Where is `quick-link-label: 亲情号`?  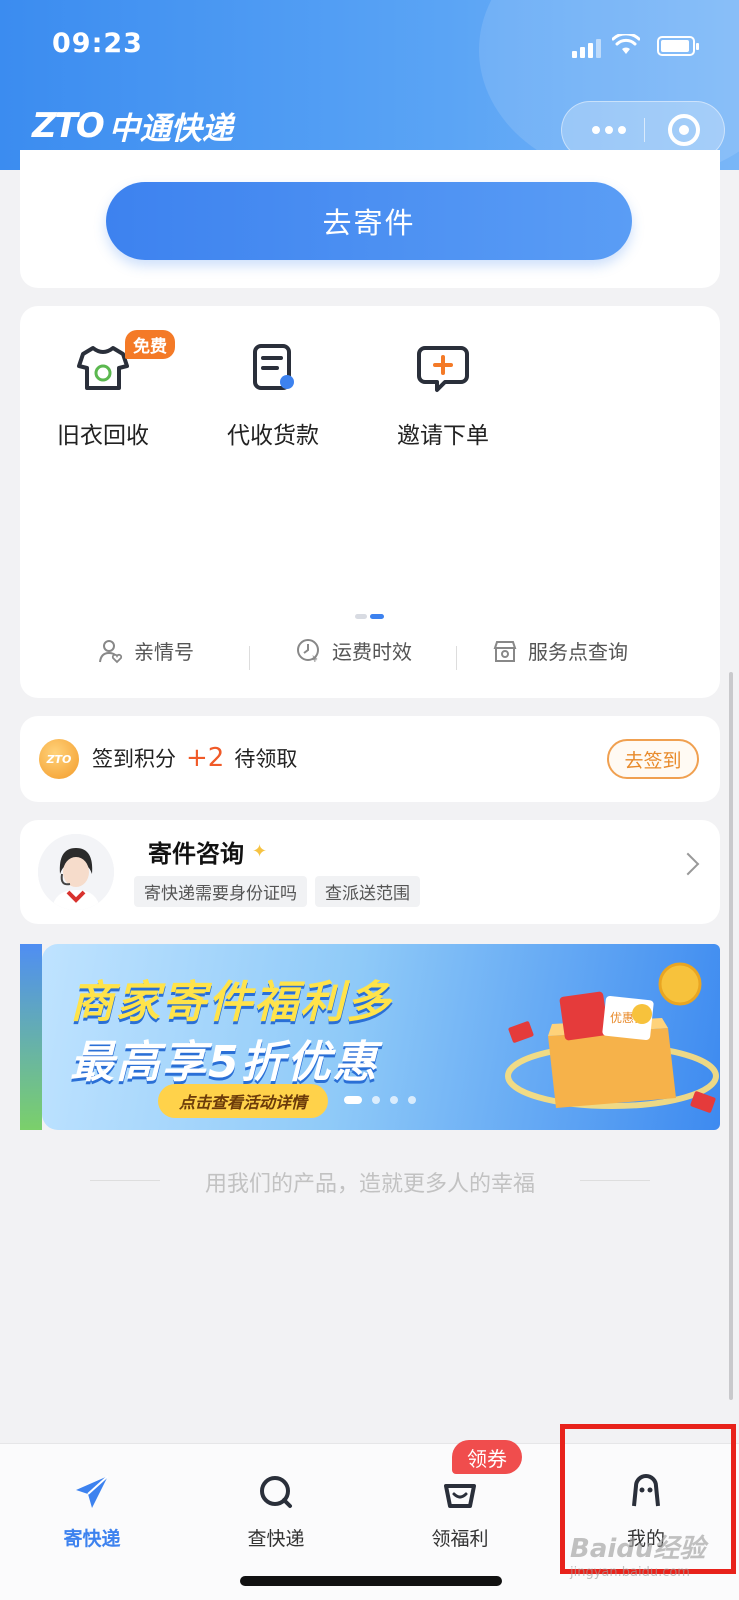 quick-link-label: 亲情号 is located at coordinates (164, 652).